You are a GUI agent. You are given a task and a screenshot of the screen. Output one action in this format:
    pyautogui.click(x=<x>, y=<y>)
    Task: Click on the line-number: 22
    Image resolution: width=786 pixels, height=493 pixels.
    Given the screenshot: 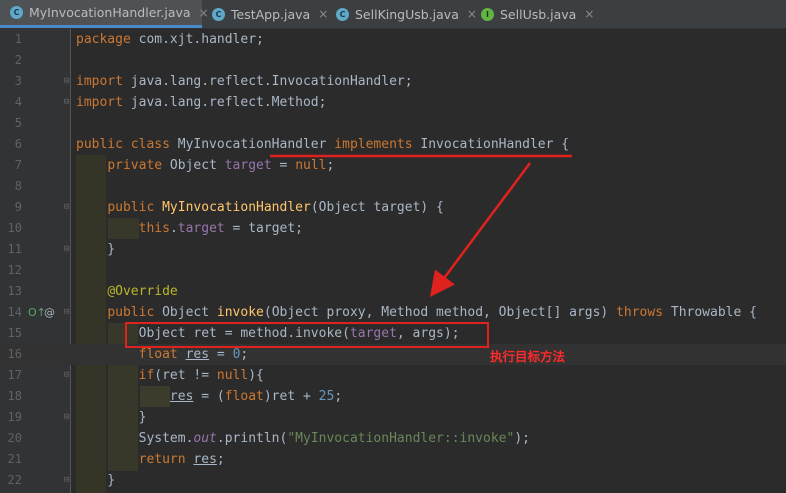 What is the action you would take?
    pyautogui.click(x=14, y=480)
    